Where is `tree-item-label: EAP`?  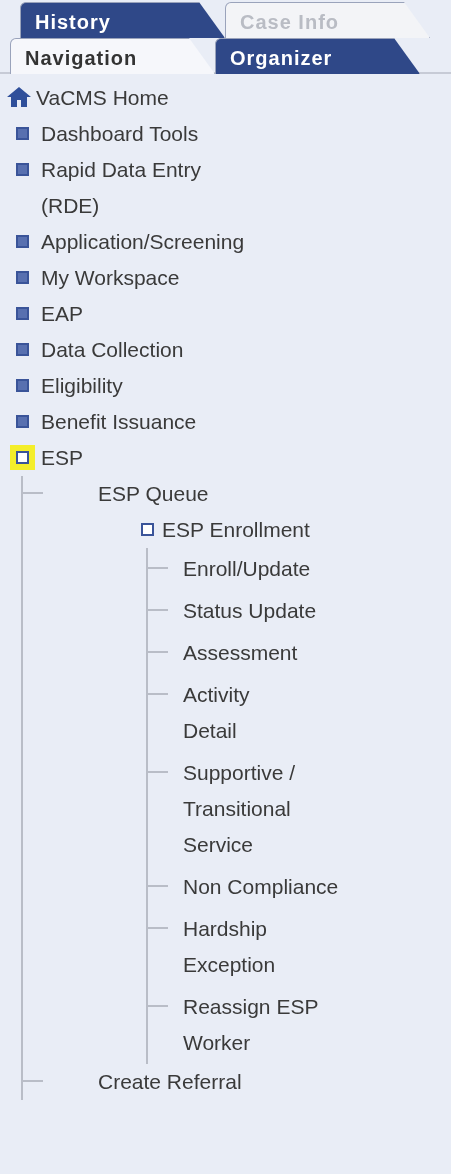 tree-item-label: EAP is located at coordinates (62, 314).